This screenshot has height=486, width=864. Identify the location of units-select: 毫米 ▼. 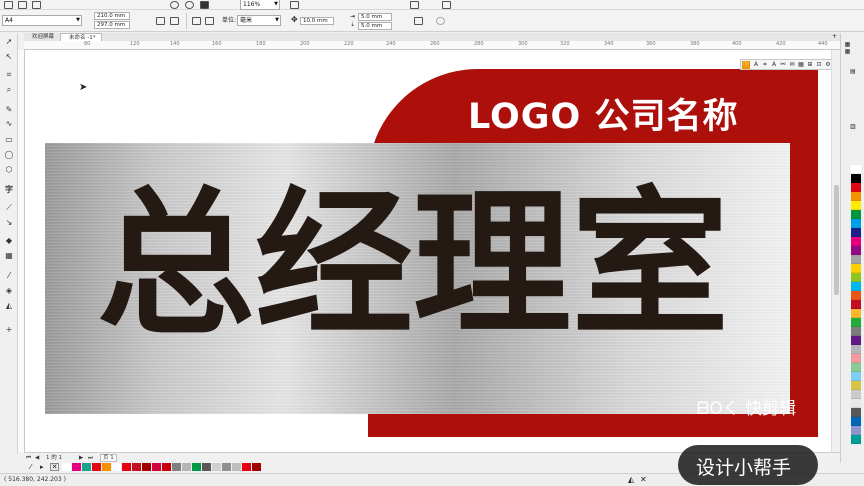
(259, 20).